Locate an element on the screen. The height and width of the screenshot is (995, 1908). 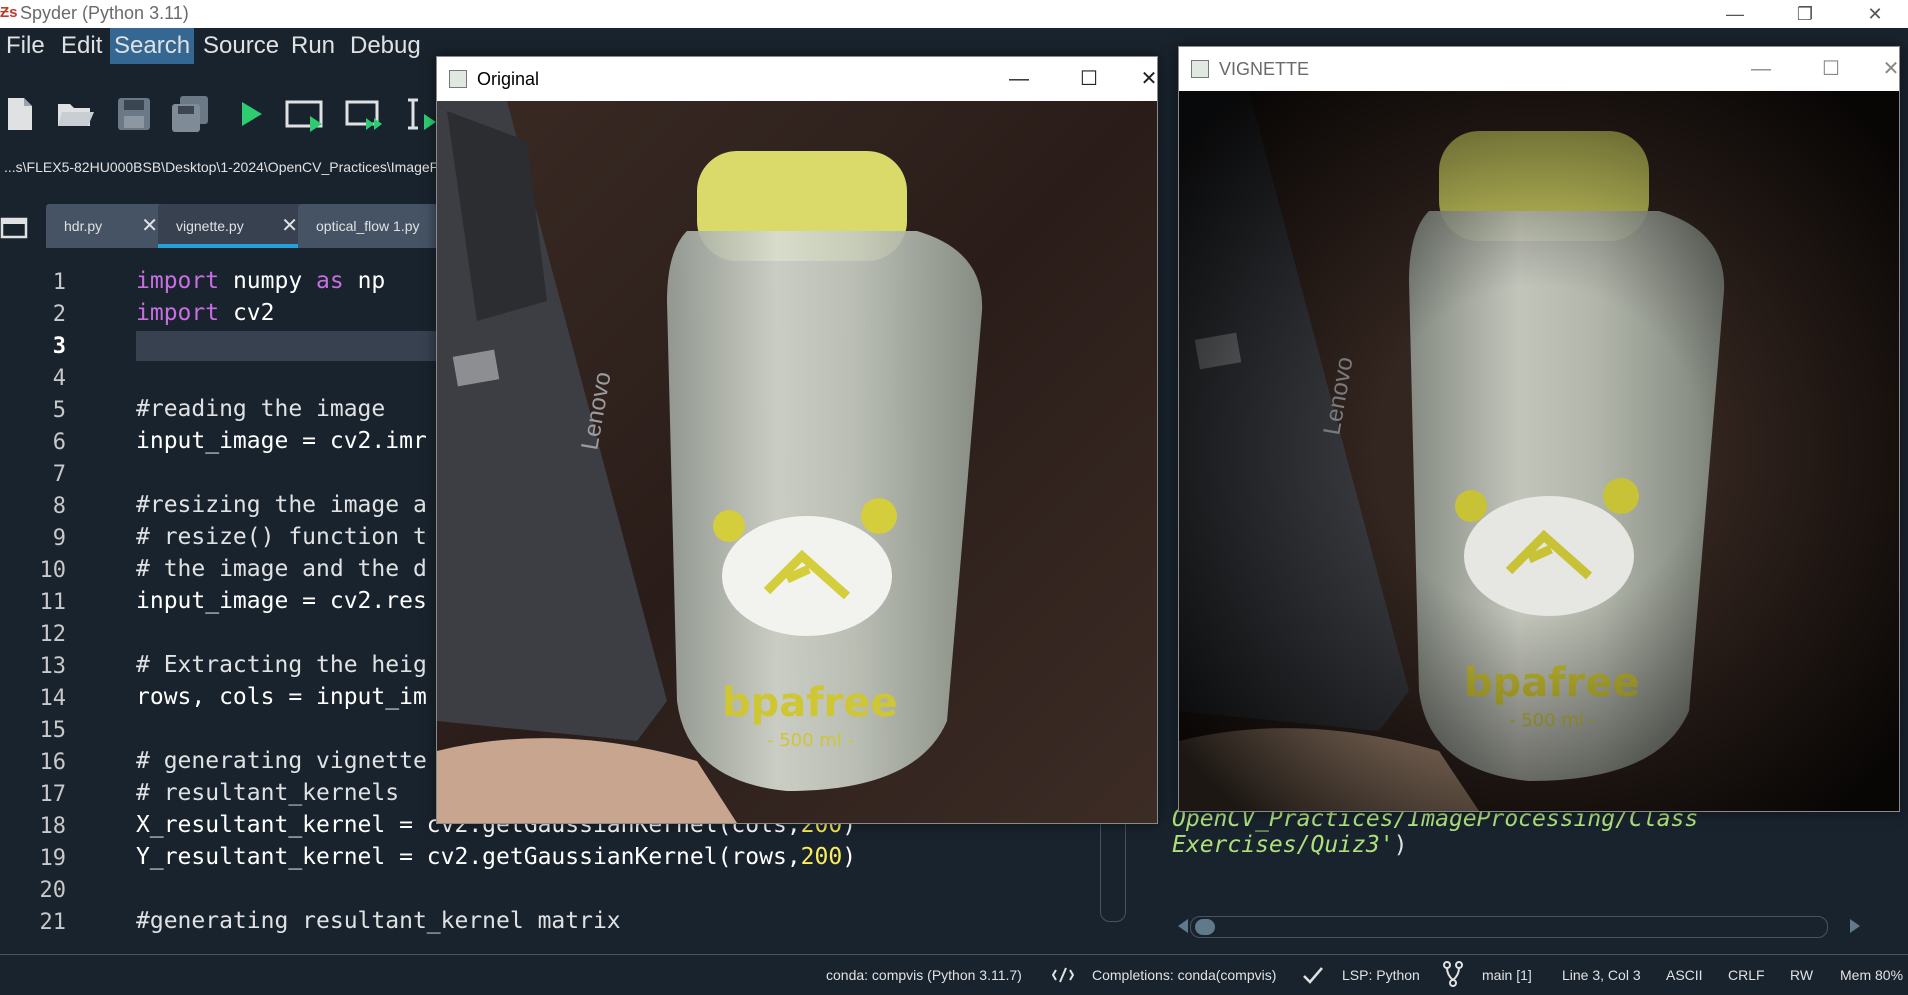
code-line: input_image = cv2.res is located at coordinates (281, 601).